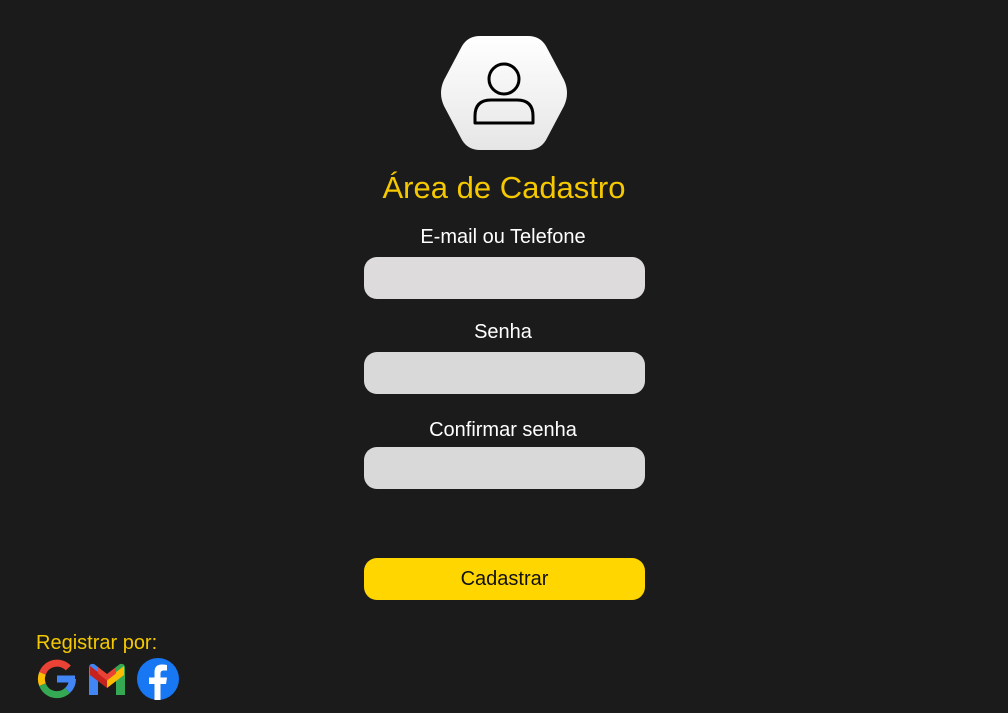 Image resolution: width=1008 pixels, height=713 pixels. I want to click on page-title: Área de Cadastro, so click(504, 187).